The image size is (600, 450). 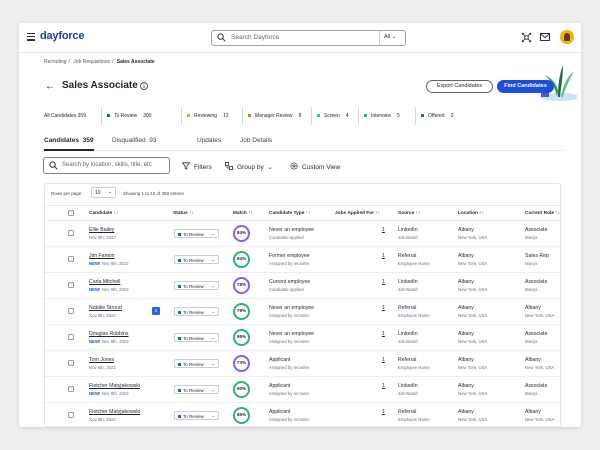 What do you see at coordinates (241, 415) in the screenshot?
I see `match-score-ring: 85%` at bounding box center [241, 415].